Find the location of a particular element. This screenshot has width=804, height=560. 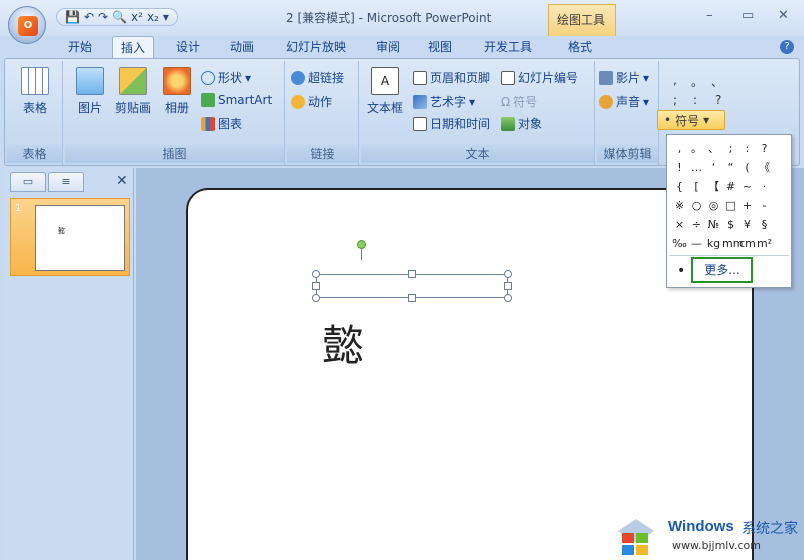

symbol-cell: § is located at coordinates (764, 224).